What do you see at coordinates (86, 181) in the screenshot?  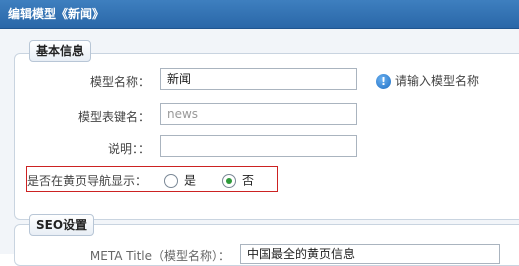 I see `show-in-nav-label: 是否在黄页导航显示：` at bounding box center [86, 181].